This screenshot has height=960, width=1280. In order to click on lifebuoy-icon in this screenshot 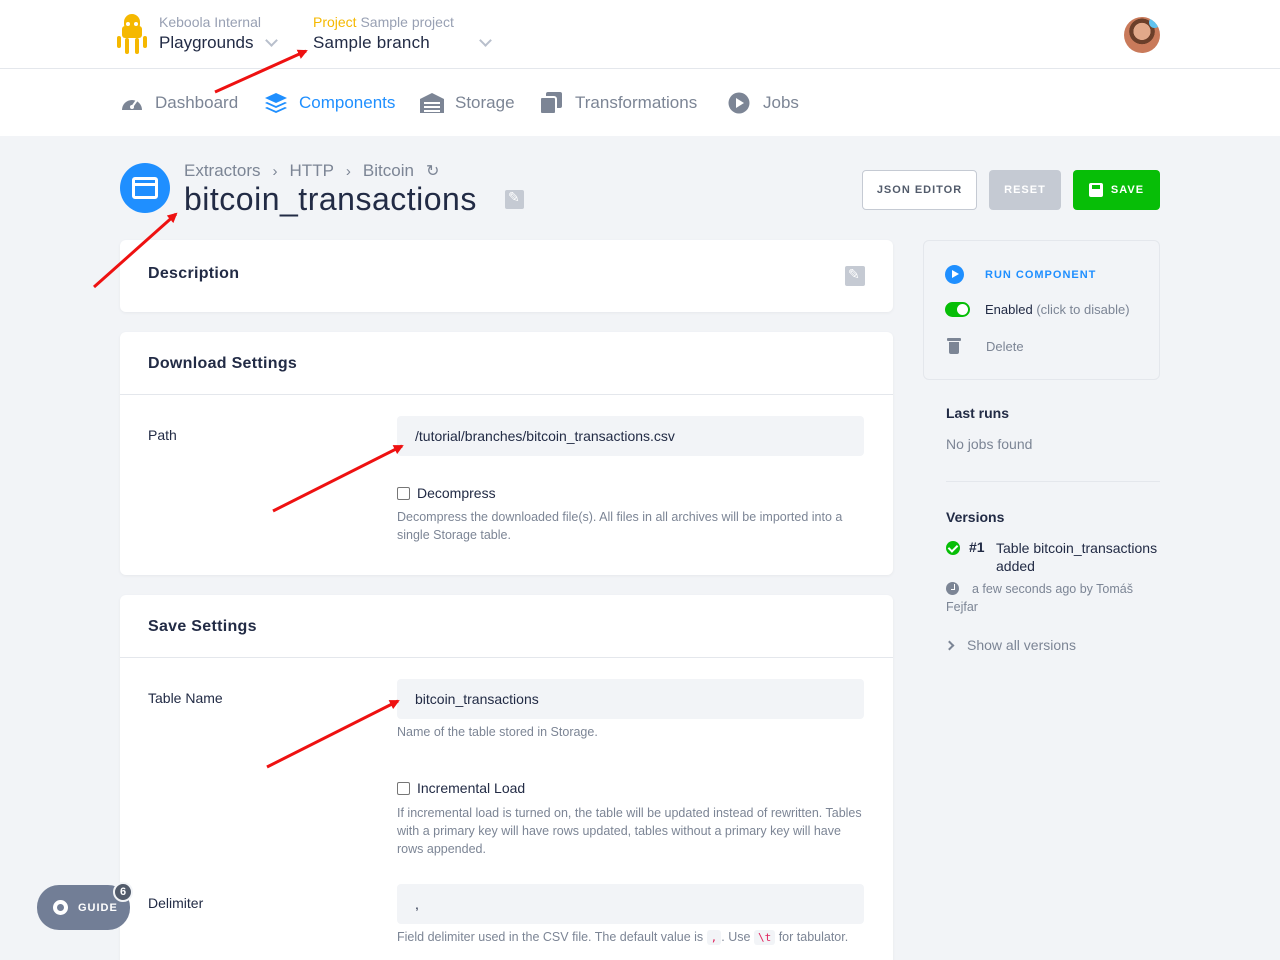, I will do `click(60, 907)`.